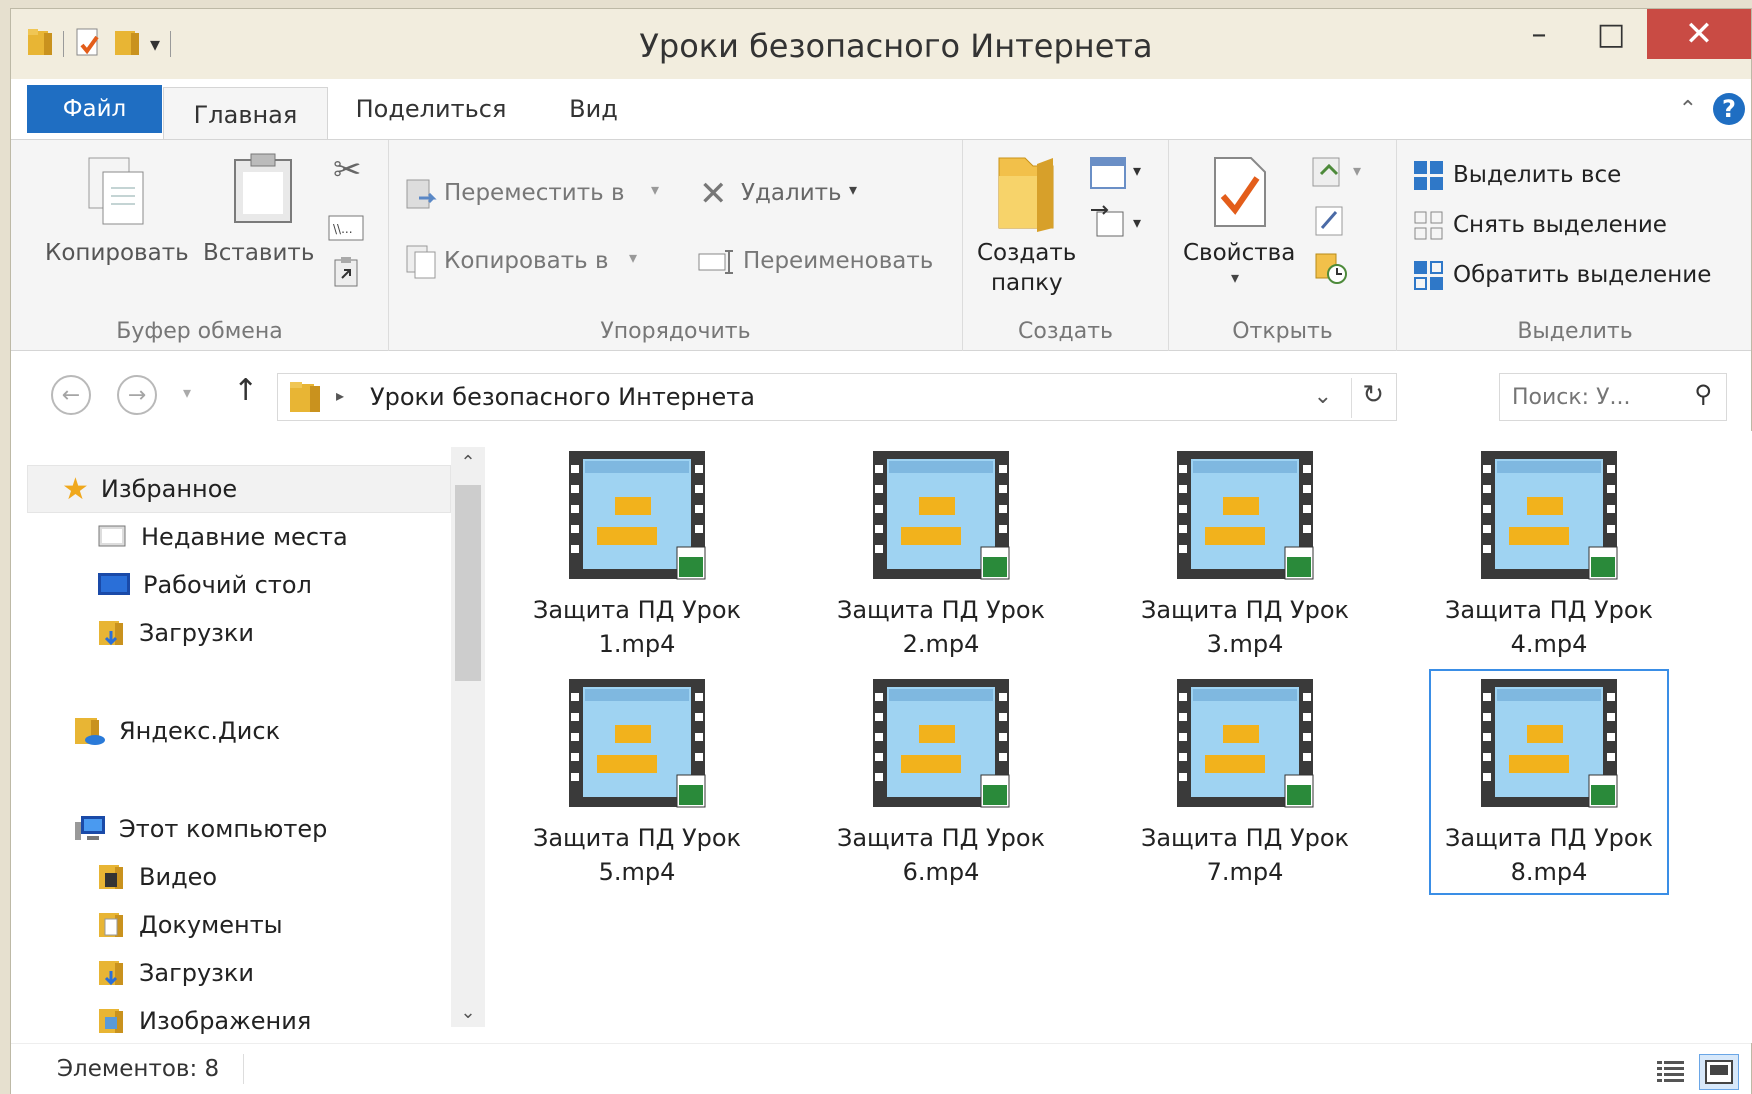 This screenshot has height=1094, width=1752. I want to click on properties-icon, so click(1240, 192).